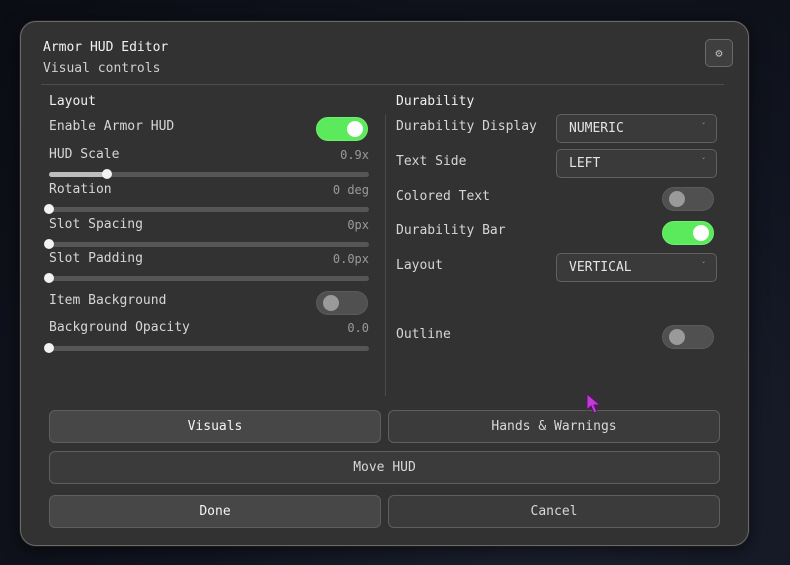 The image size is (790, 565). I want to click on tab-visuals: Visuals, so click(215, 426).